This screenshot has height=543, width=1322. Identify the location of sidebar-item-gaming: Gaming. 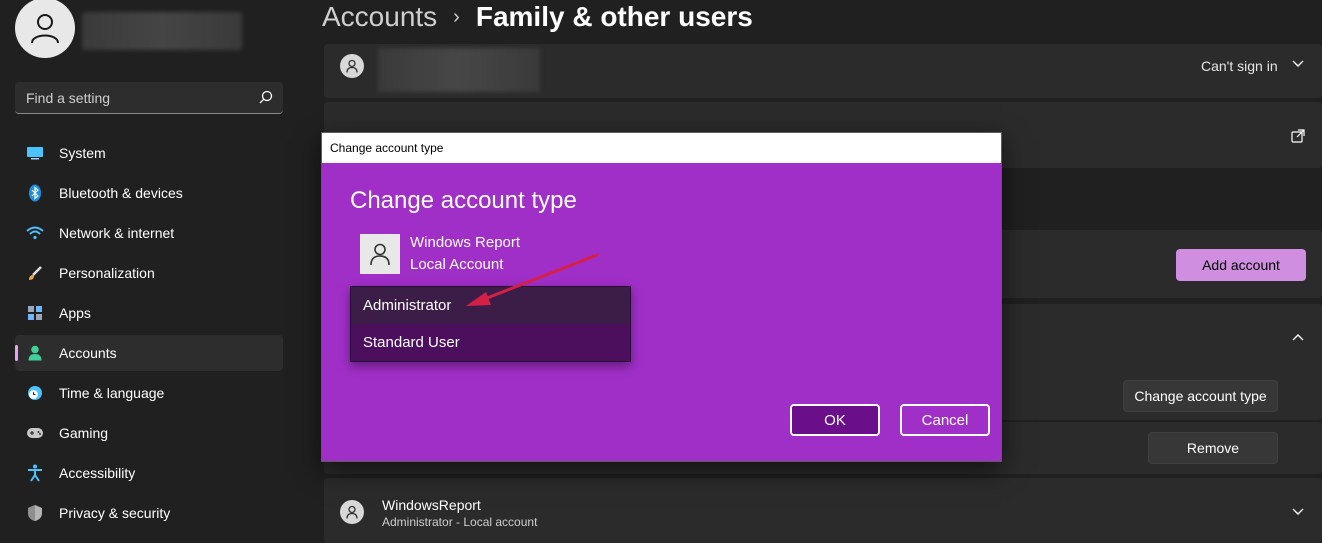
(149, 433).